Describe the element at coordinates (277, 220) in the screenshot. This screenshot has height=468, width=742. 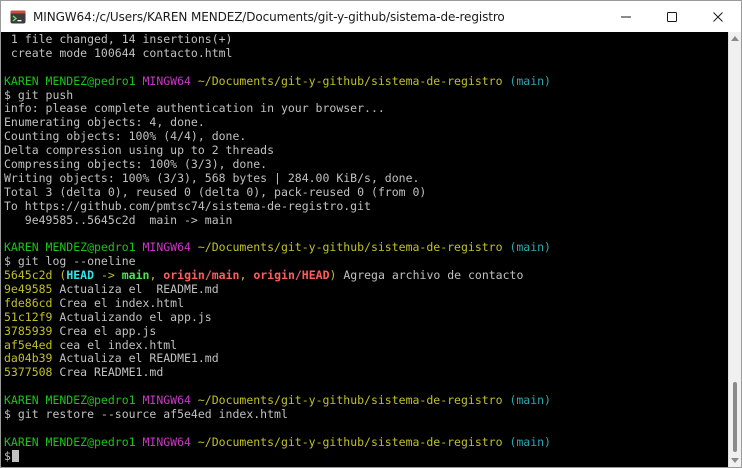
I see `terminal-line: 9e49585..5645c2d main -> main` at that location.